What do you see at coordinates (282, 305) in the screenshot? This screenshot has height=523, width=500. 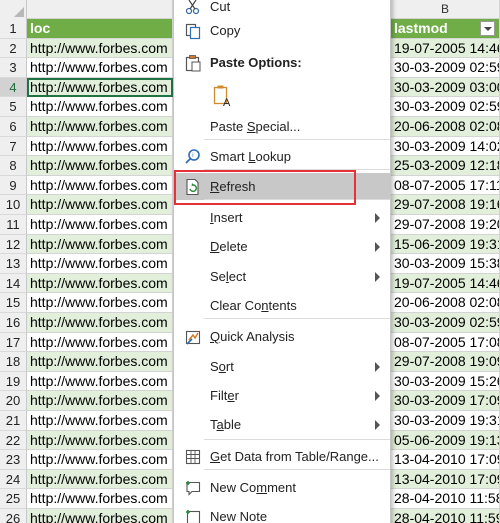 I see `menu-item-clear-contents: Clear Contents` at bounding box center [282, 305].